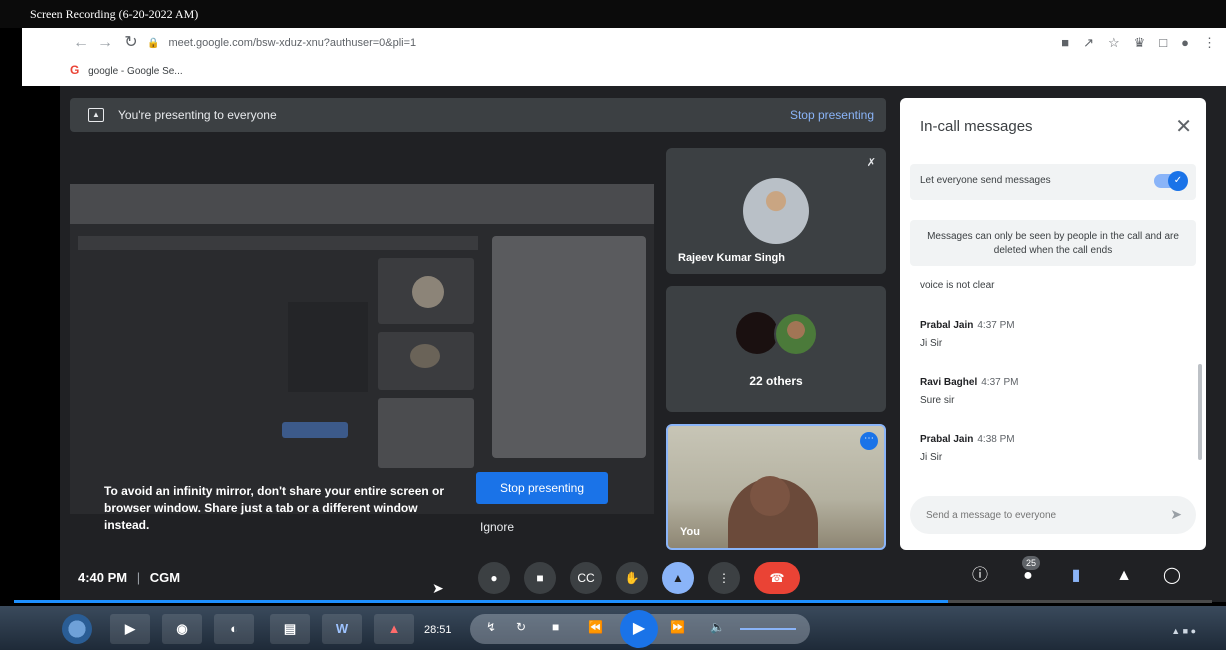 This screenshot has width=1226, height=650. I want to click on chat-message: voice is not clear, so click(957, 285).